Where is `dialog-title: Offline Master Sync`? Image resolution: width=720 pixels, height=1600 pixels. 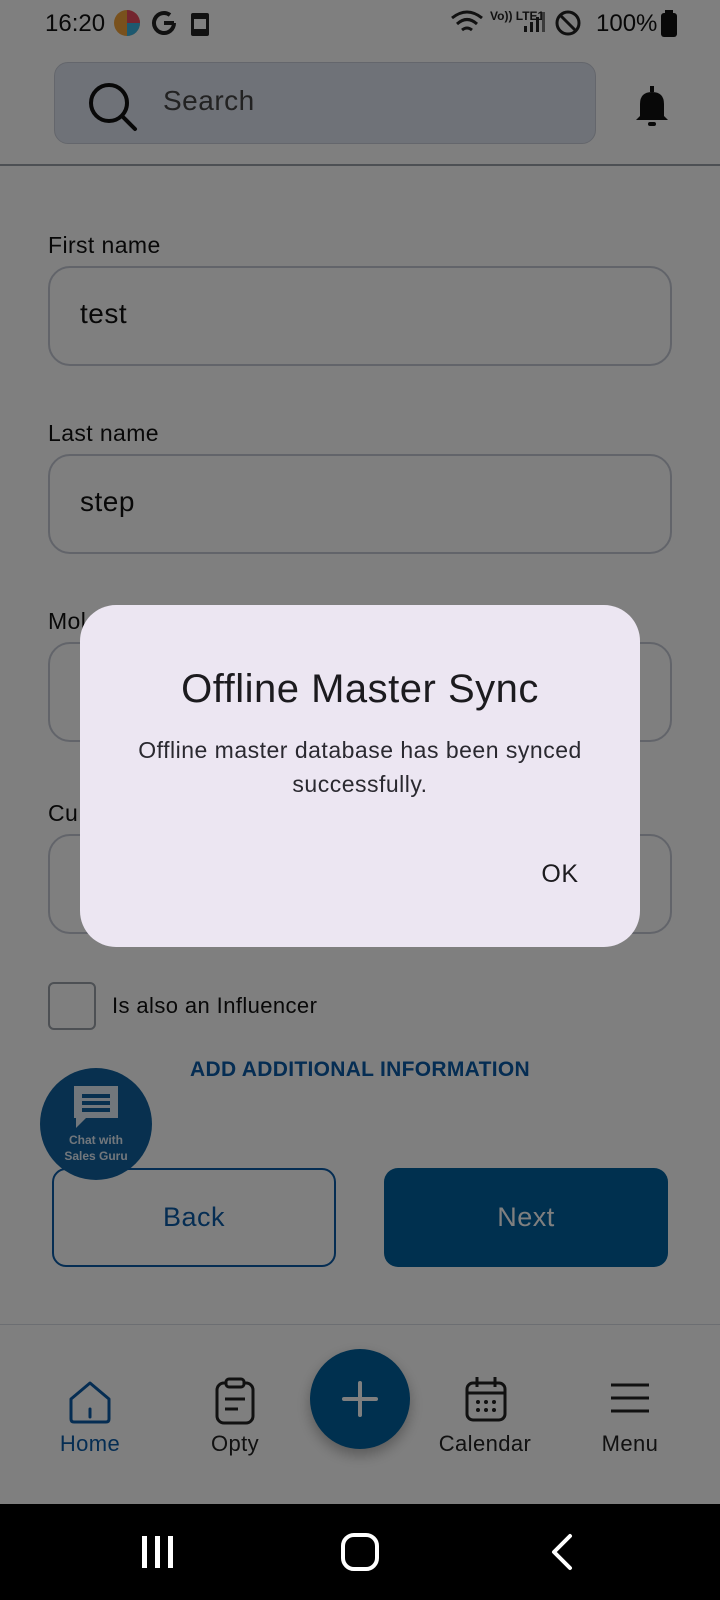
dialog-title: Offline Master Sync is located at coordinates (360, 689).